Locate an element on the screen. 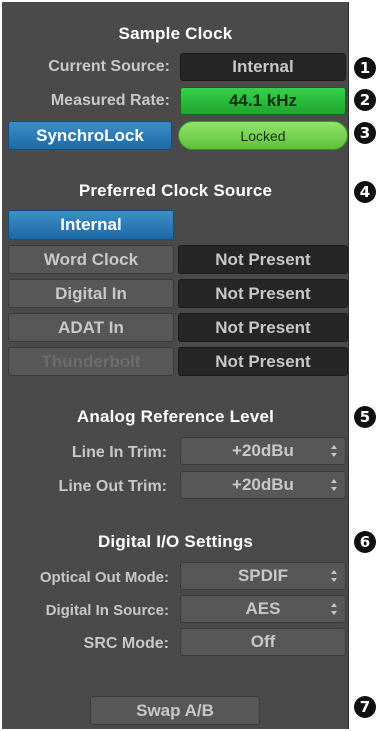  clock-source-digital-in-button: Digital In is located at coordinates (91, 293).